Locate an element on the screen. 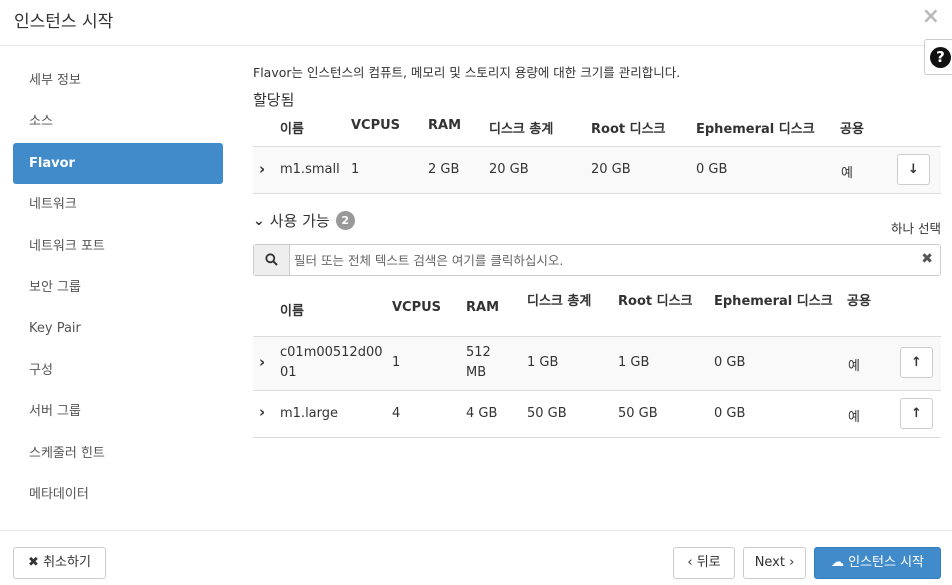 The height and width of the screenshot is (585, 952). allocated-ephemeral: 0 GB is located at coordinates (712, 169).